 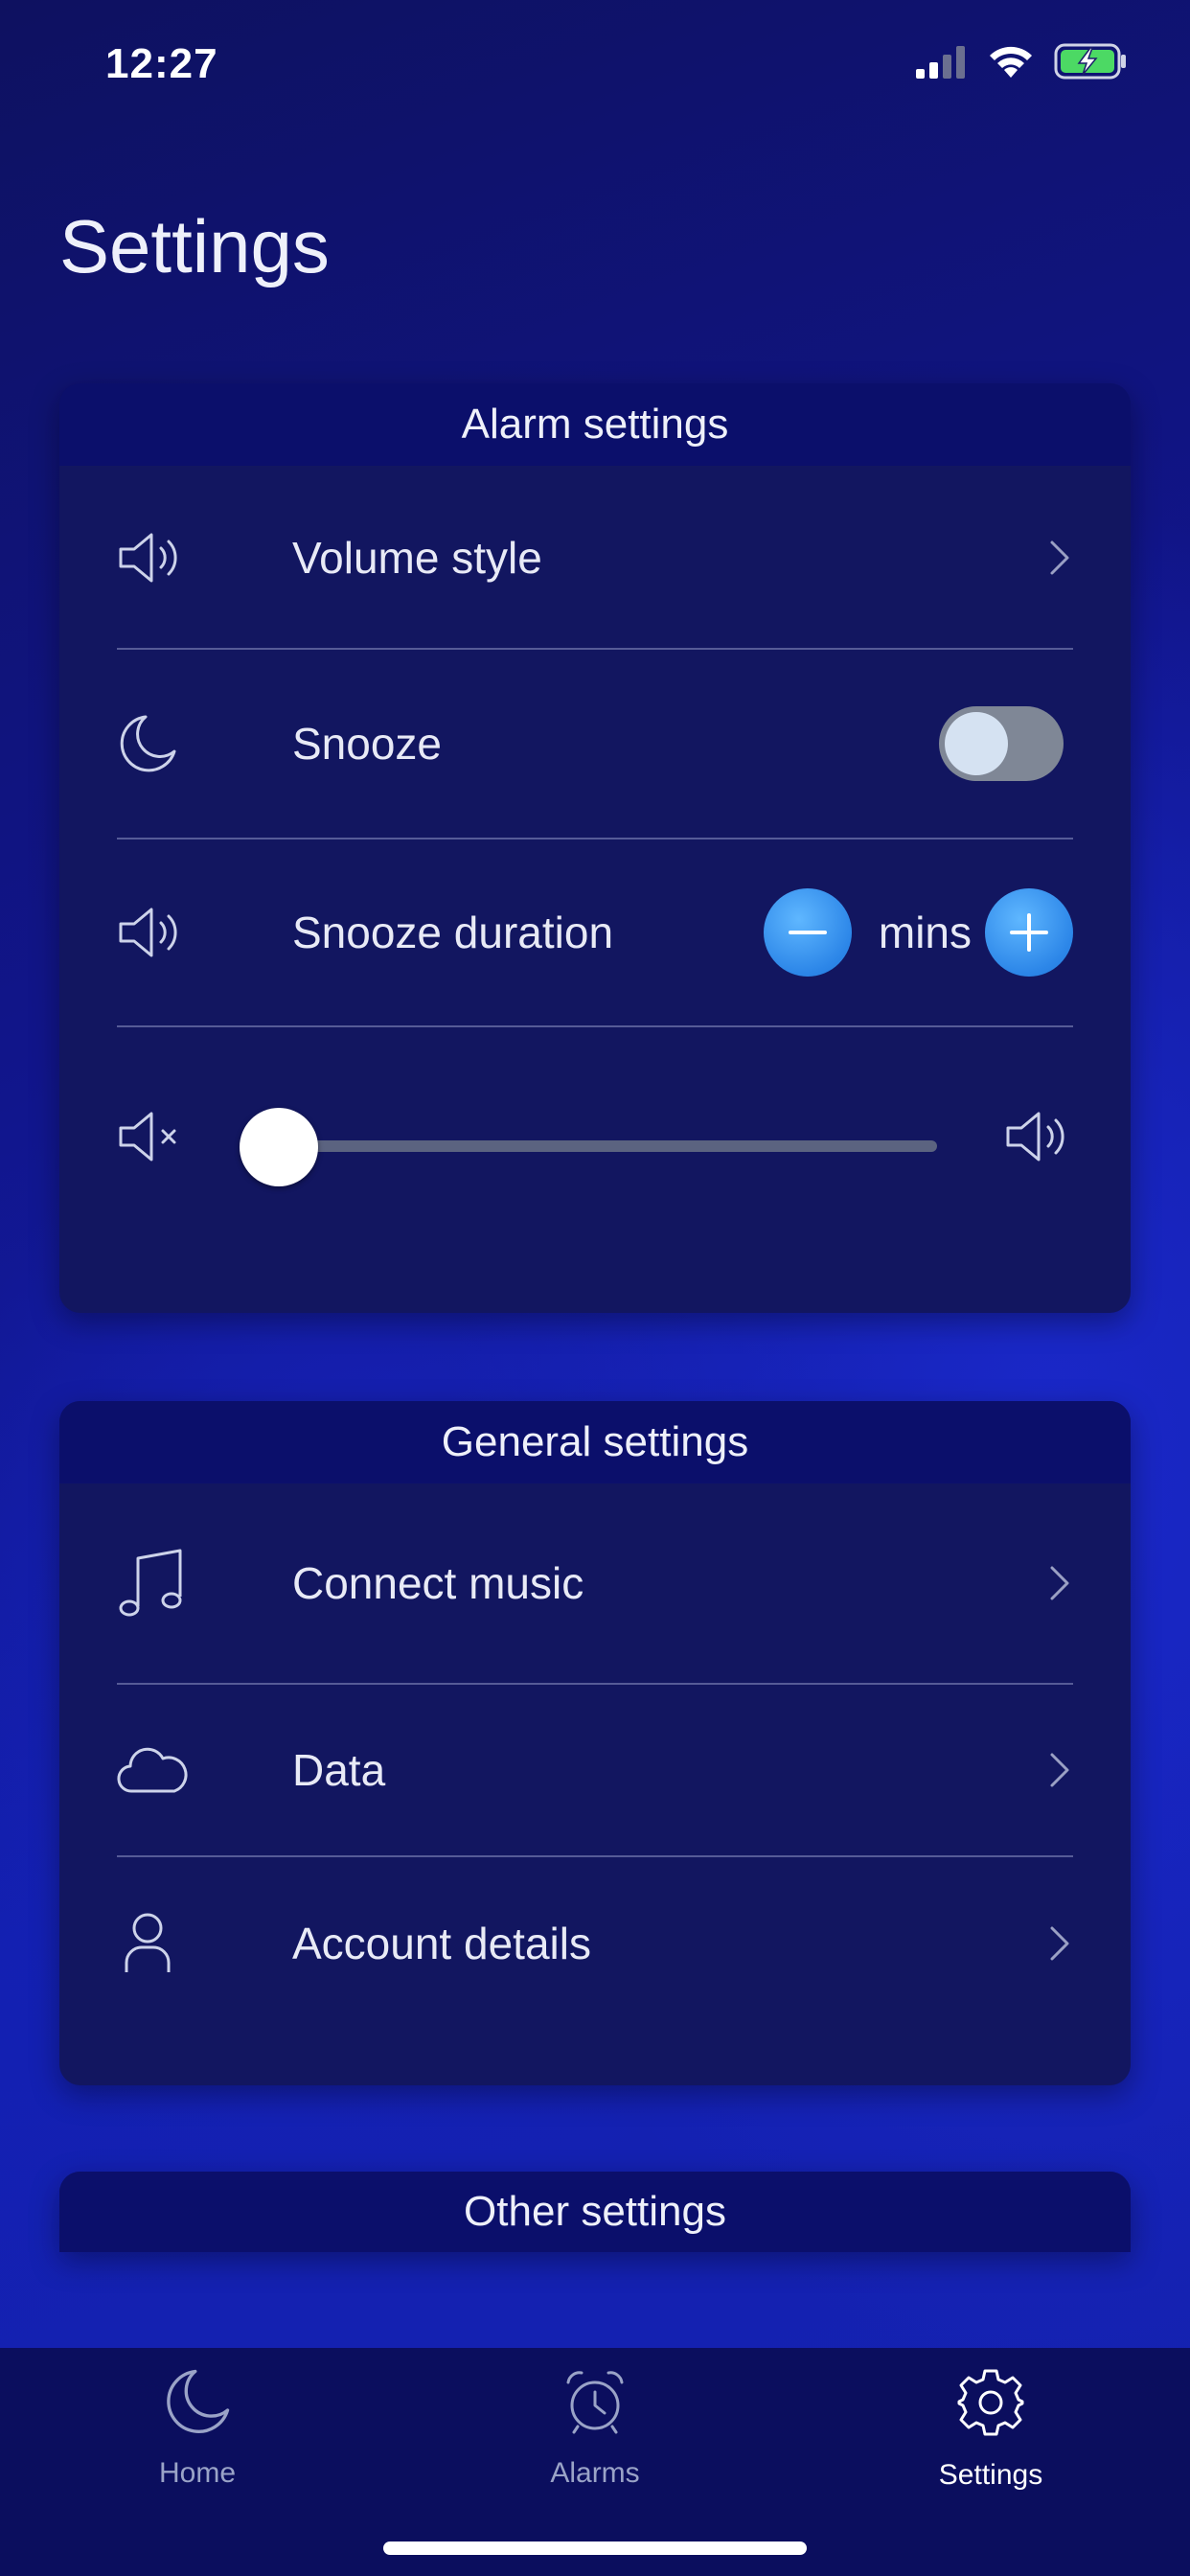 What do you see at coordinates (417, 558) in the screenshot?
I see `volume-style-label: Volume style` at bounding box center [417, 558].